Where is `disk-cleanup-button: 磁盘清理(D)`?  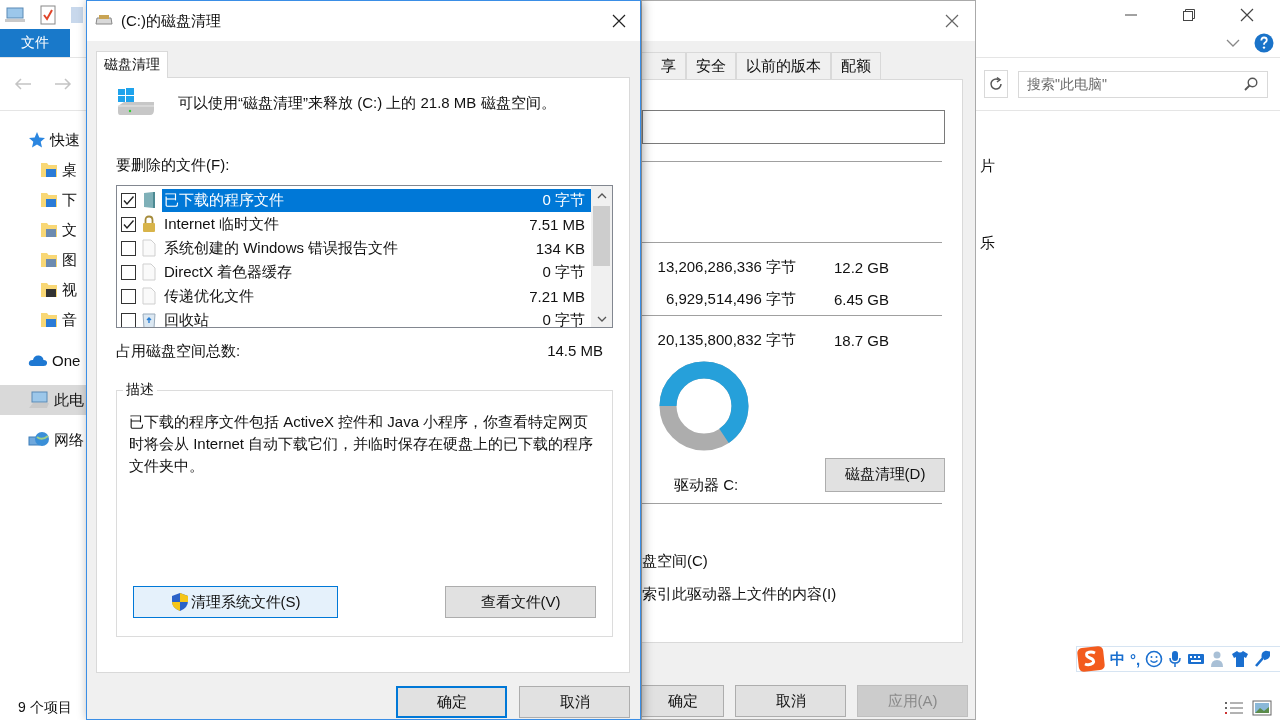 disk-cleanup-button: 磁盘清理(D) is located at coordinates (885, 474).